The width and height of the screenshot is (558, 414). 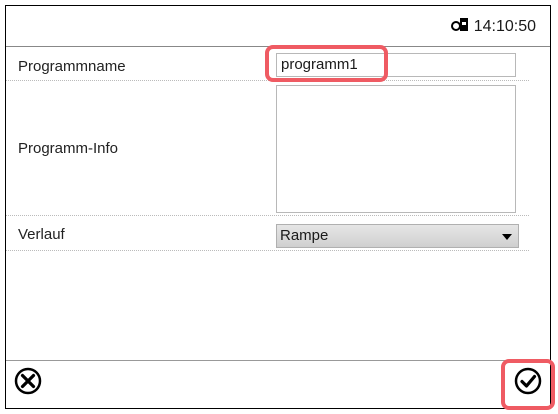 What do you see at coordinates (28, 383) in the screenshot?
I see `cancel-circle-icon` at bounding box center [28, 383].